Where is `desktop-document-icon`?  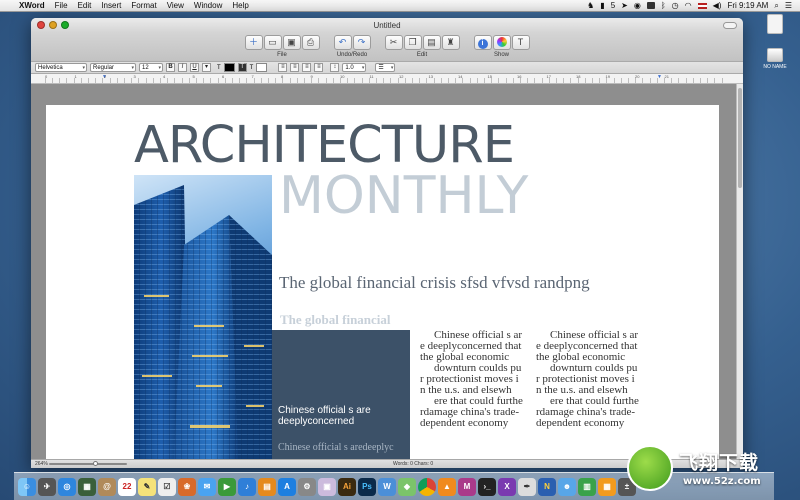
desktop-document-icon is located at coordinates (775, 25).